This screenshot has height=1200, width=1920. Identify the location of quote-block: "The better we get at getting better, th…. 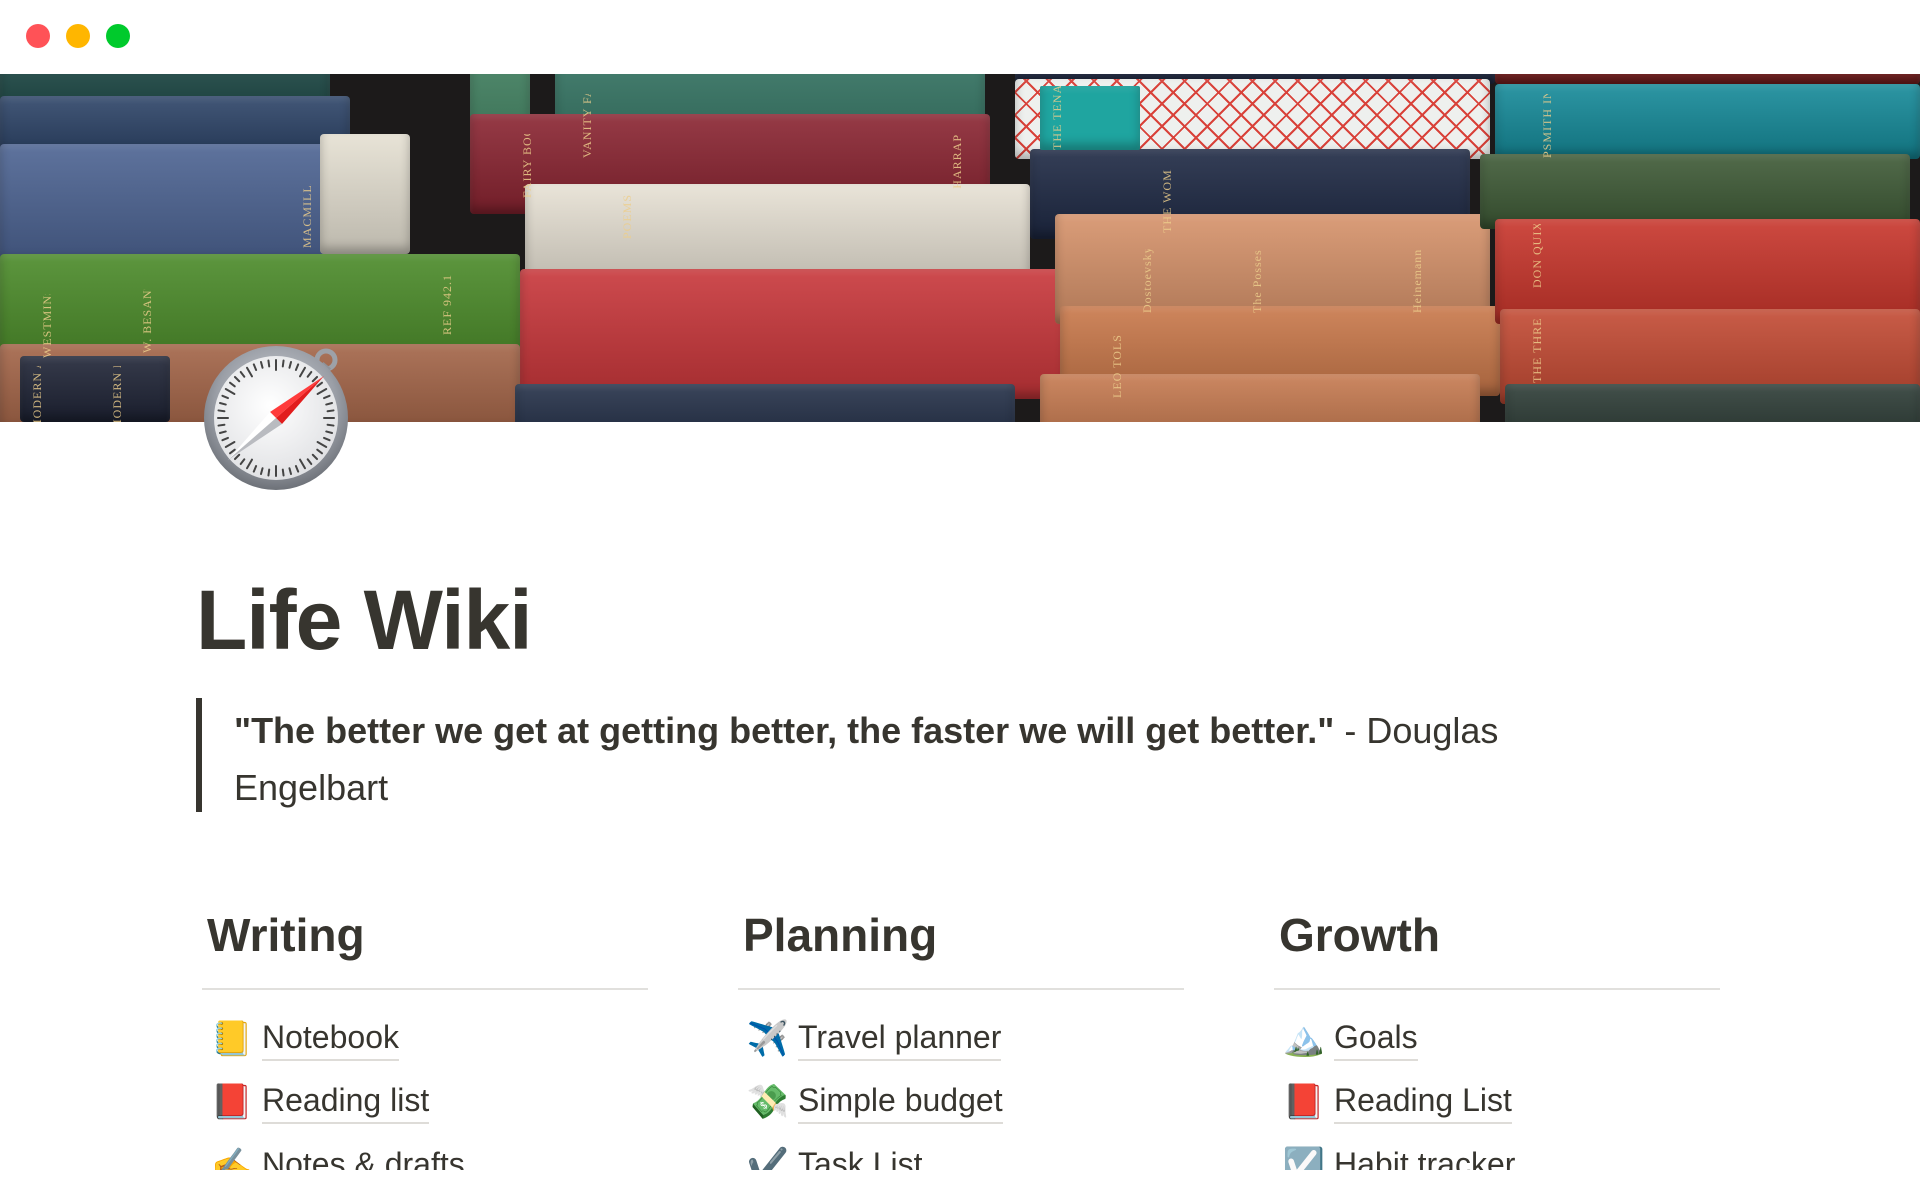
(896, 755).